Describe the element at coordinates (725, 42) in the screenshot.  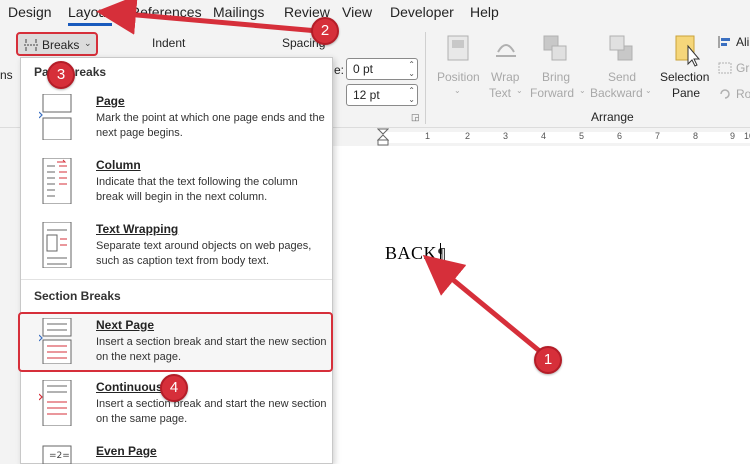
I see `align-icon` at that location.